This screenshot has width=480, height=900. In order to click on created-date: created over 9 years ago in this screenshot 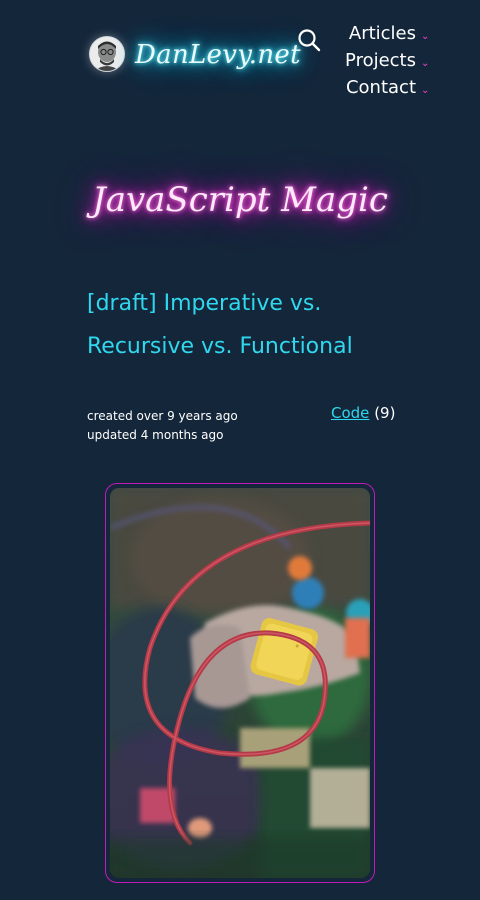, I will do `click(162, 416)`.